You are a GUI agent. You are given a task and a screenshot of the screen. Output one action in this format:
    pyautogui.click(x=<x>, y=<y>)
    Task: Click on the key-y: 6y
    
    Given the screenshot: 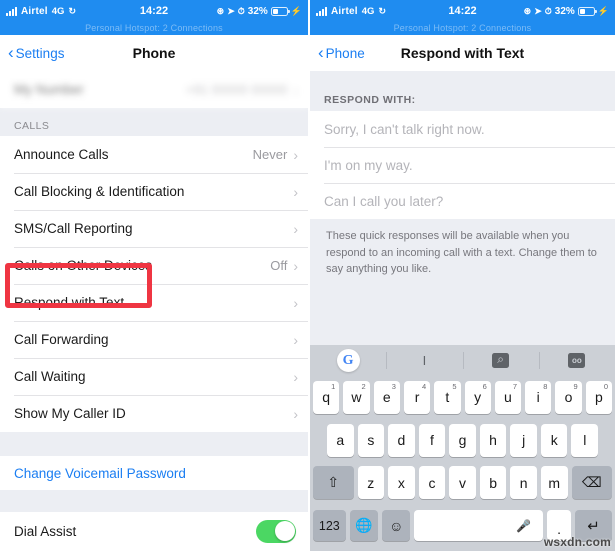 What is the action you would take?
    pyautogui.click(x=477, y=397)
    